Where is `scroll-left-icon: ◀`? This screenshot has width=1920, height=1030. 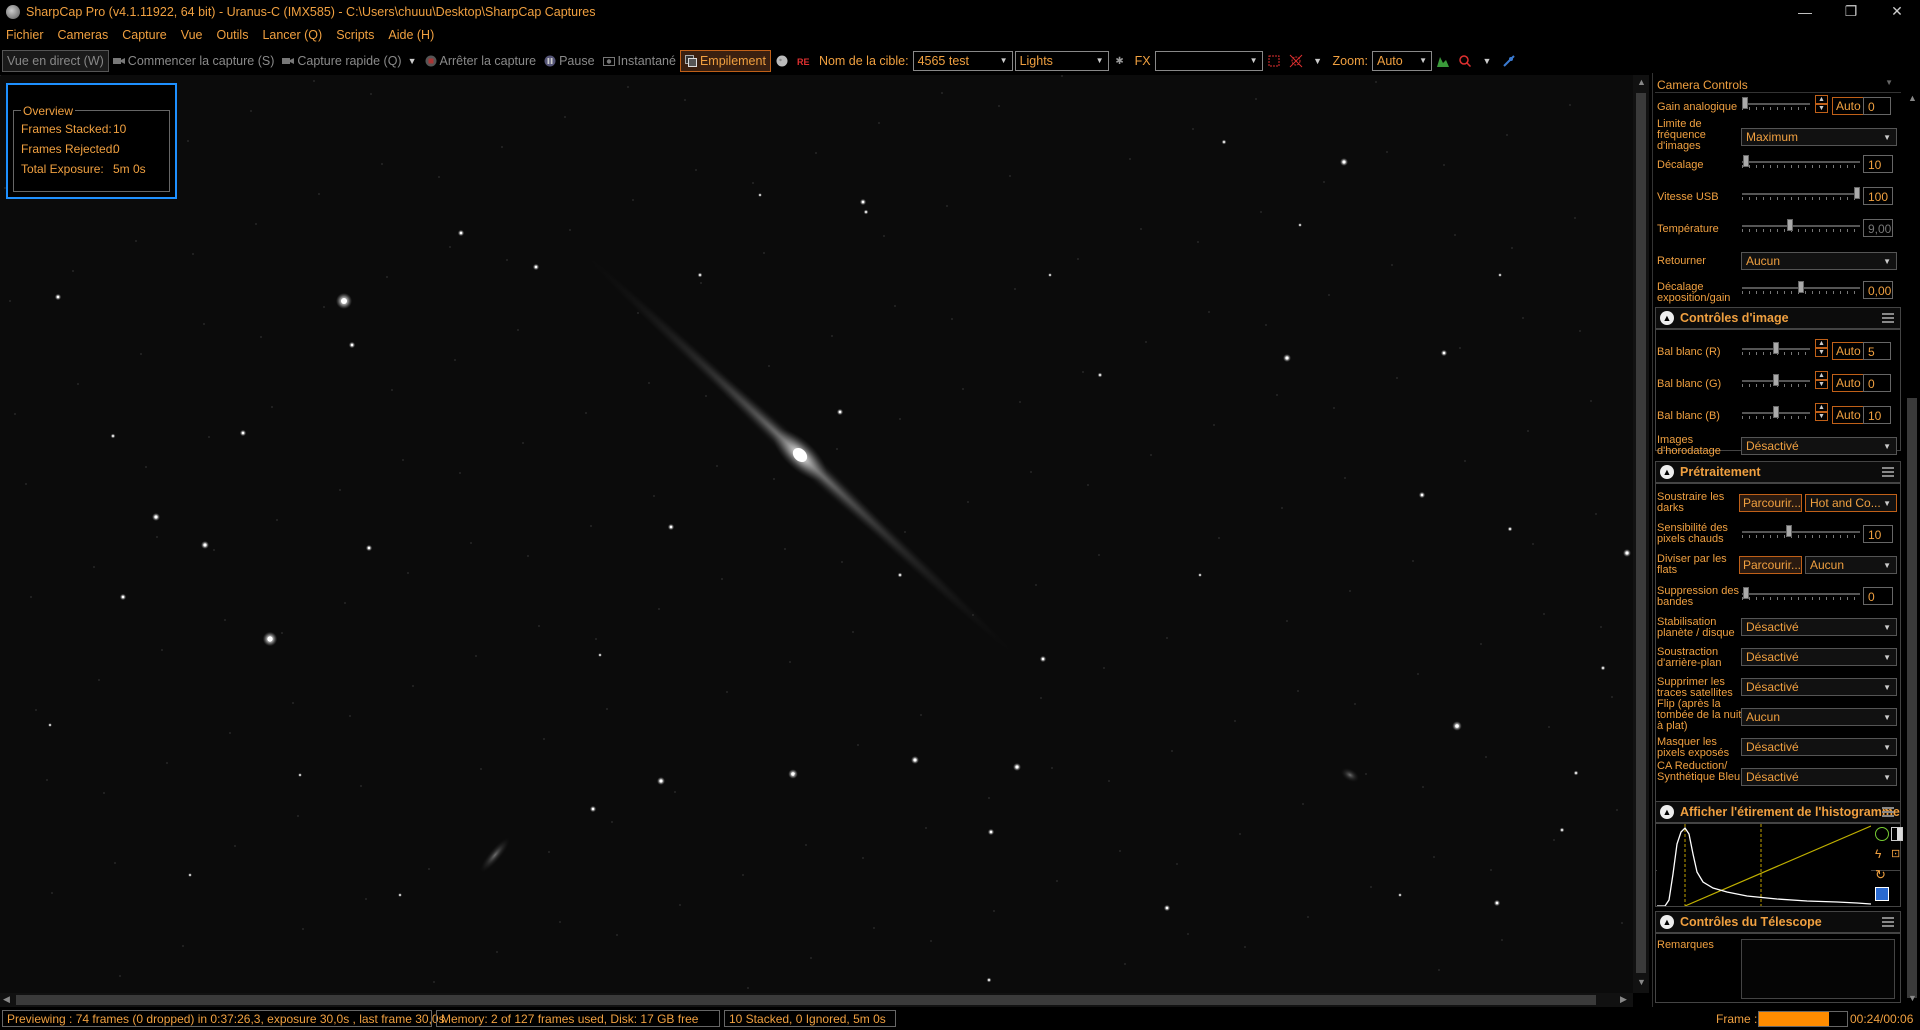 scroll-left-icon: ◀ is located at coordinates (6, 999).